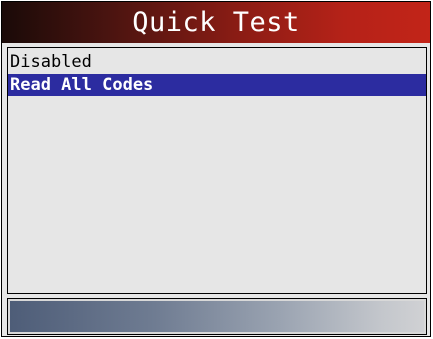  I want to click on status-panel, so click(217, 316).